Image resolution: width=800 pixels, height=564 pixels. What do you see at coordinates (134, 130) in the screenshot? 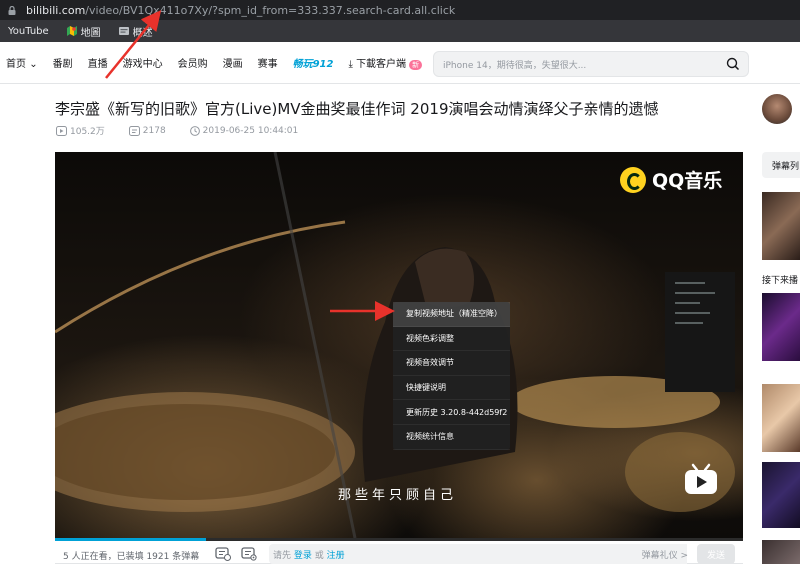
I see `danmaku-icon` at bounding box center [134, 130].